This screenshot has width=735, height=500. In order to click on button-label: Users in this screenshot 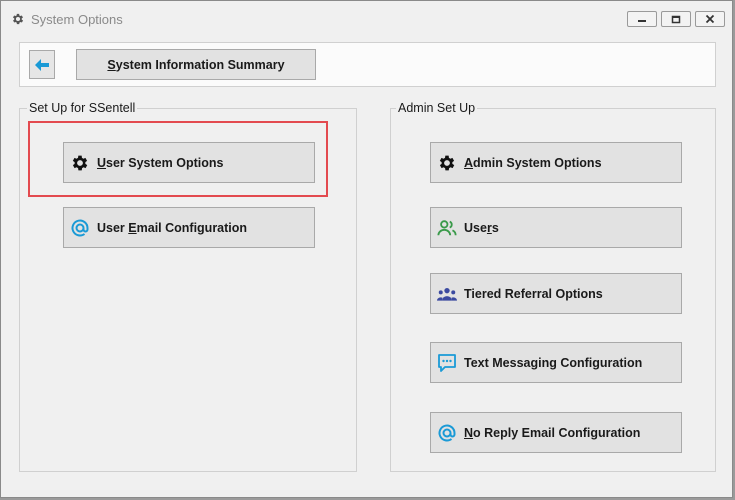, I will do `click(481, 227)`.